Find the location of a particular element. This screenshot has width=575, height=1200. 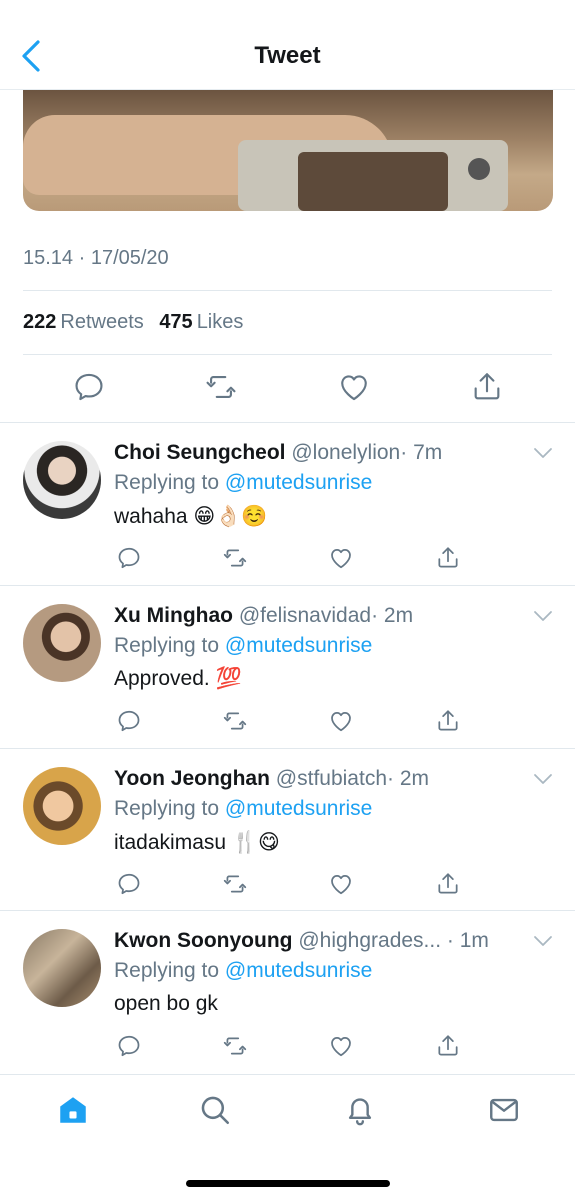

mail-icon is located at coordinates (504, 1110).